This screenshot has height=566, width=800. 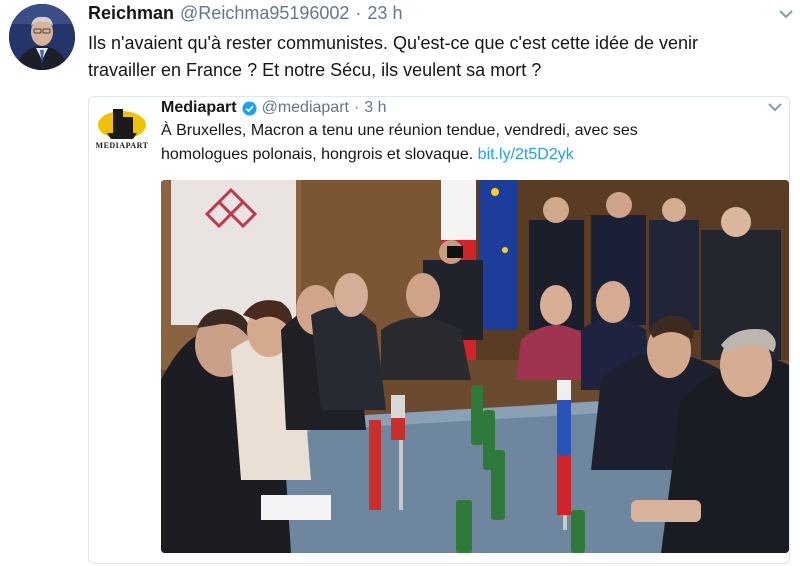 I want to click on user-avatar, so click(x=42, y=37).